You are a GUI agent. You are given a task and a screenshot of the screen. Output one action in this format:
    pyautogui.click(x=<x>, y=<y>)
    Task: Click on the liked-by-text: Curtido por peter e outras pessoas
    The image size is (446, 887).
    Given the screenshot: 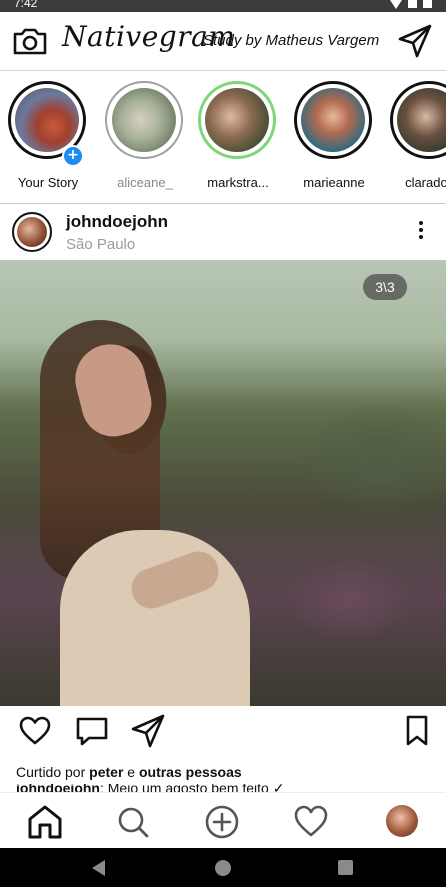 What is the action you would take?
    pyautogui.click(x=129, y=772)
    